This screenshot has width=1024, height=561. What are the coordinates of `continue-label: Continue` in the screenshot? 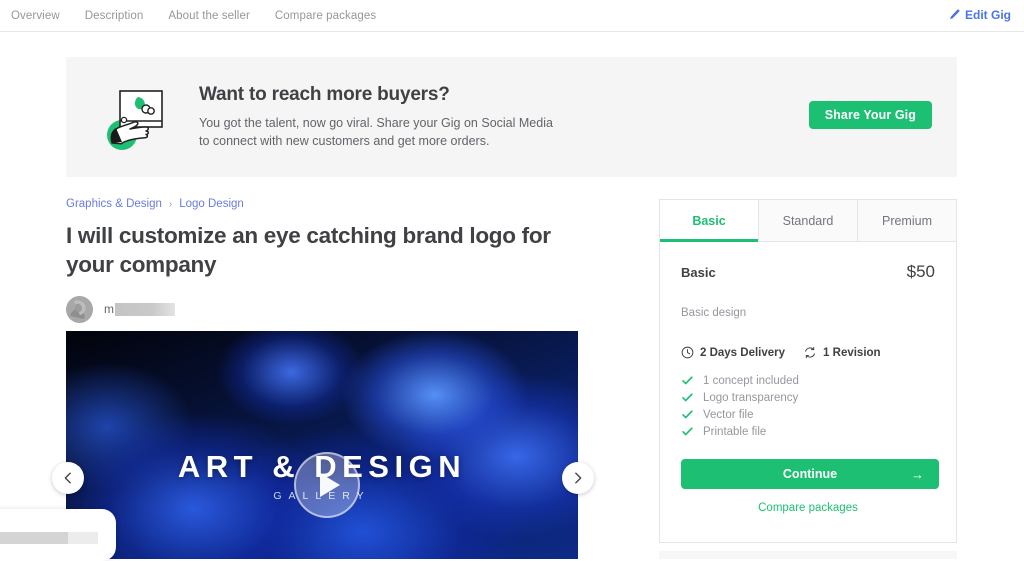 It's located at (810, 474).